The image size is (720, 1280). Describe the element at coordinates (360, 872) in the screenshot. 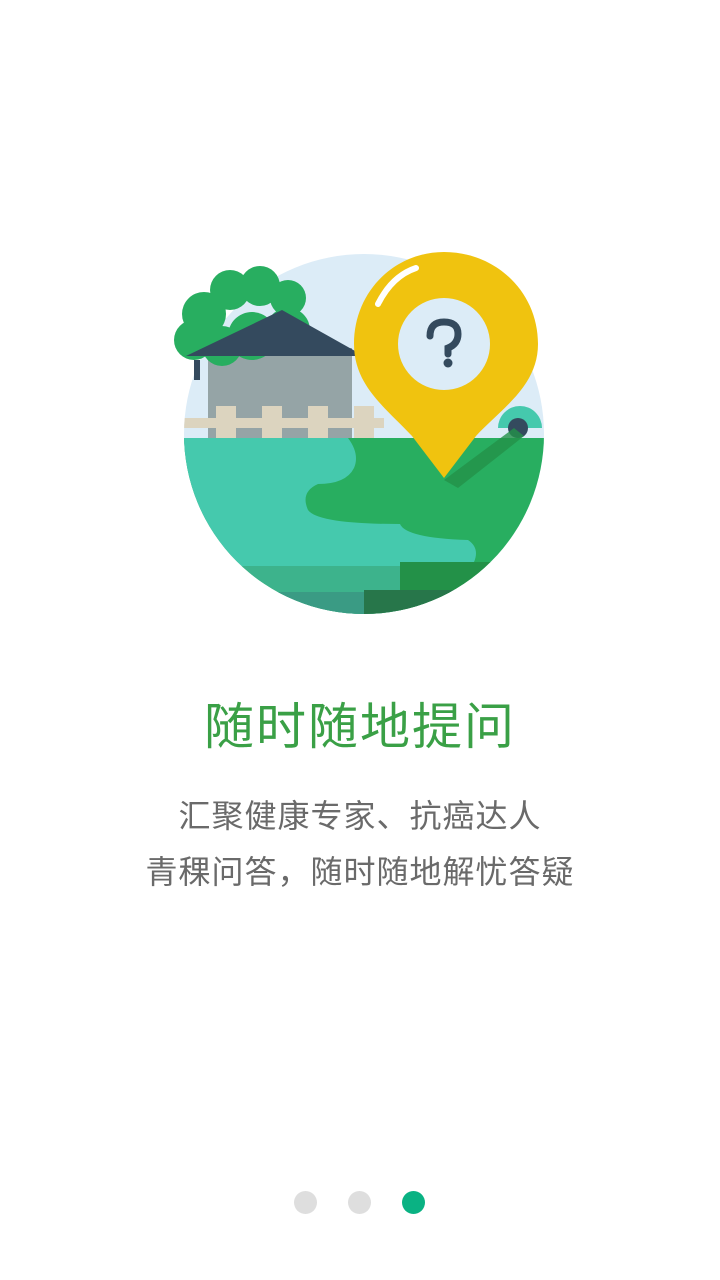

I see `description-line-2: 青稞问答，随时随地解忧答疑` at that location.